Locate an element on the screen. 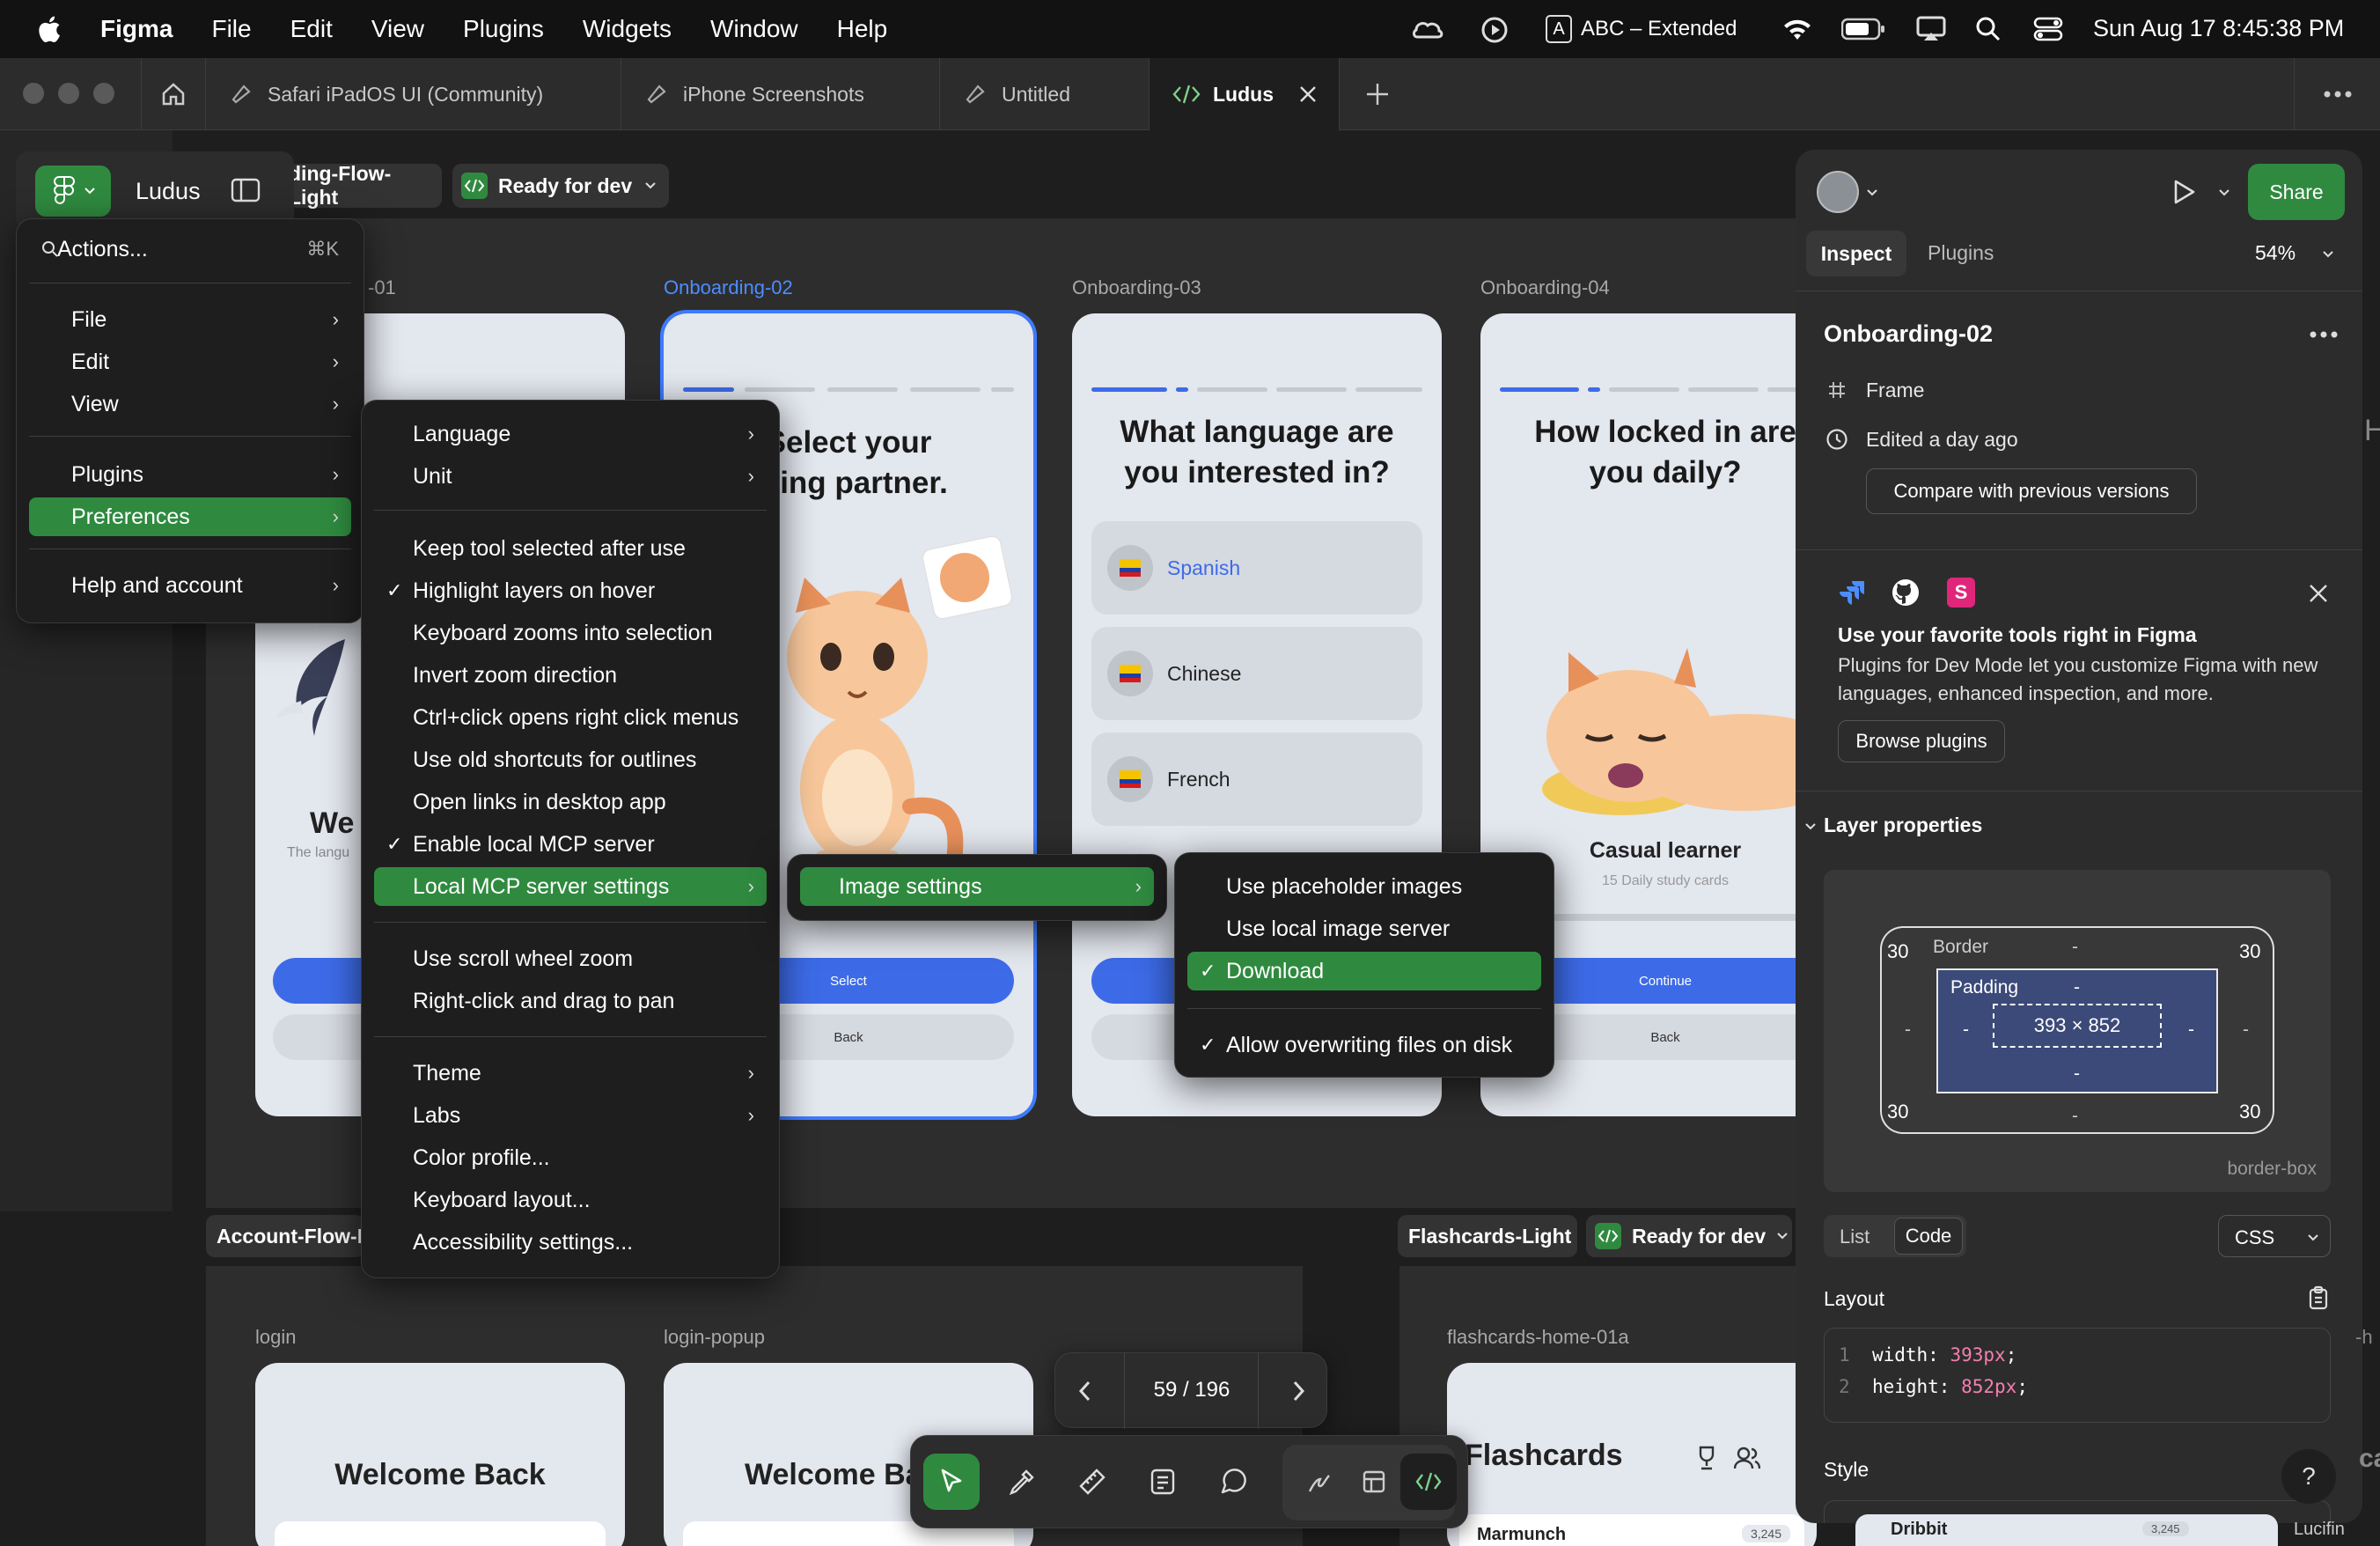 This screenshot has width=2380, height=1546. pref-right-click-pan: Right-click and drag to pan is located at coordinates (570, 1001).